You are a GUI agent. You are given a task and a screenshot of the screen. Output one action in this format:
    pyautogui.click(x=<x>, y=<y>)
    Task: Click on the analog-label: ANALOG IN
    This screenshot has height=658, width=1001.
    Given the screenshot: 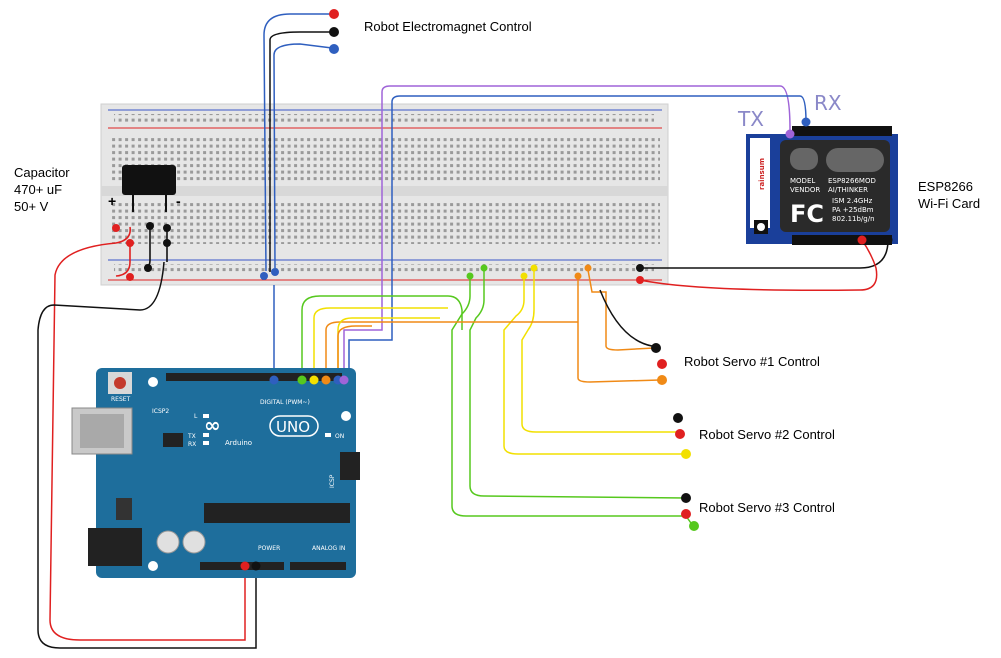 What is the action you would take?
    pyautogui.click(x=328, y=548)
    